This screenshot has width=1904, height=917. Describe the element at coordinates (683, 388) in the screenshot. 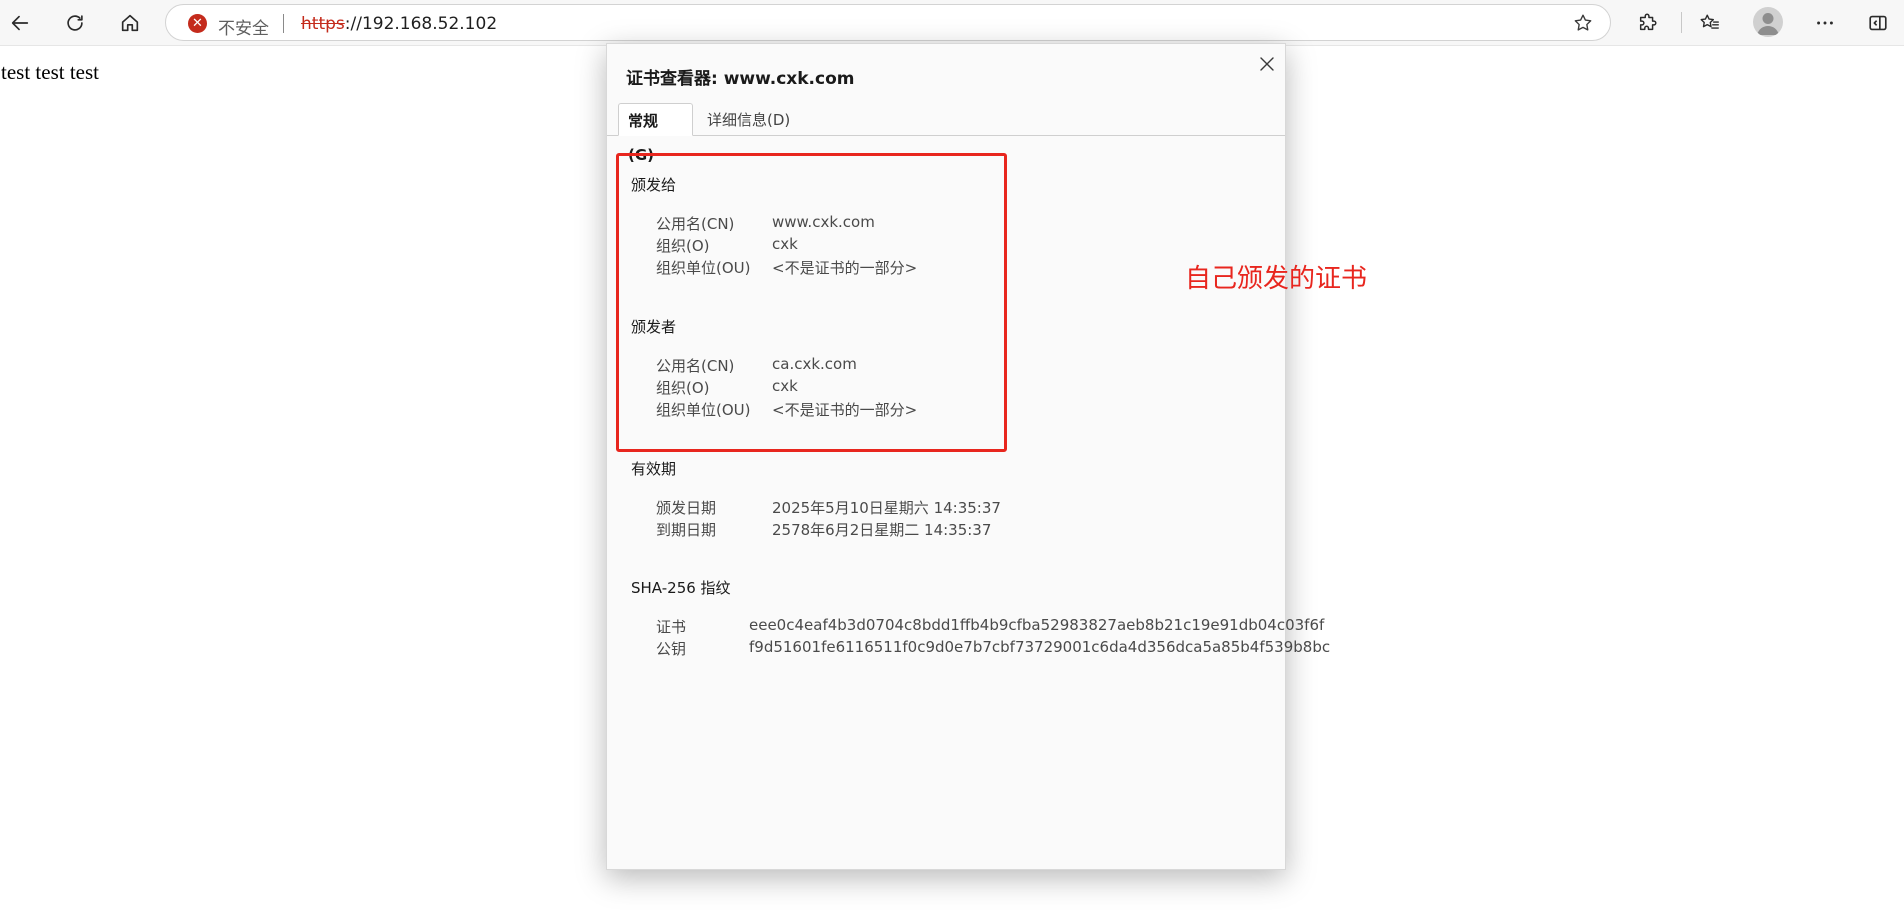

I see `issued-by-o-label: 组织(O)` at that location.